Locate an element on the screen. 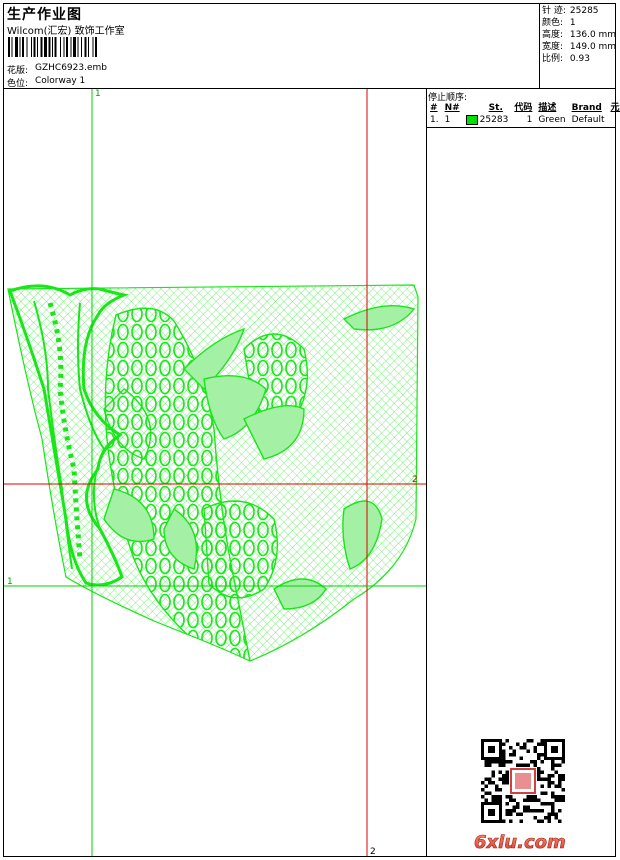  stop-table-header: # N# St. 代码 描述 Brand 元素 is located at coordinates (523, 108).